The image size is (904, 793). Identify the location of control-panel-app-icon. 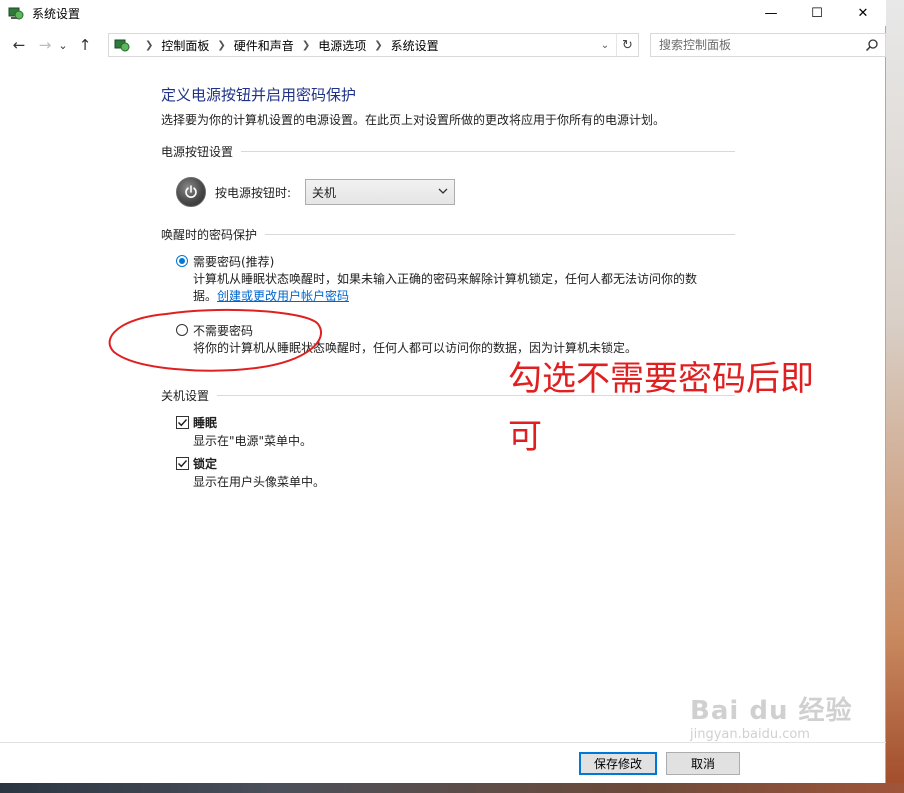
(16, 13).